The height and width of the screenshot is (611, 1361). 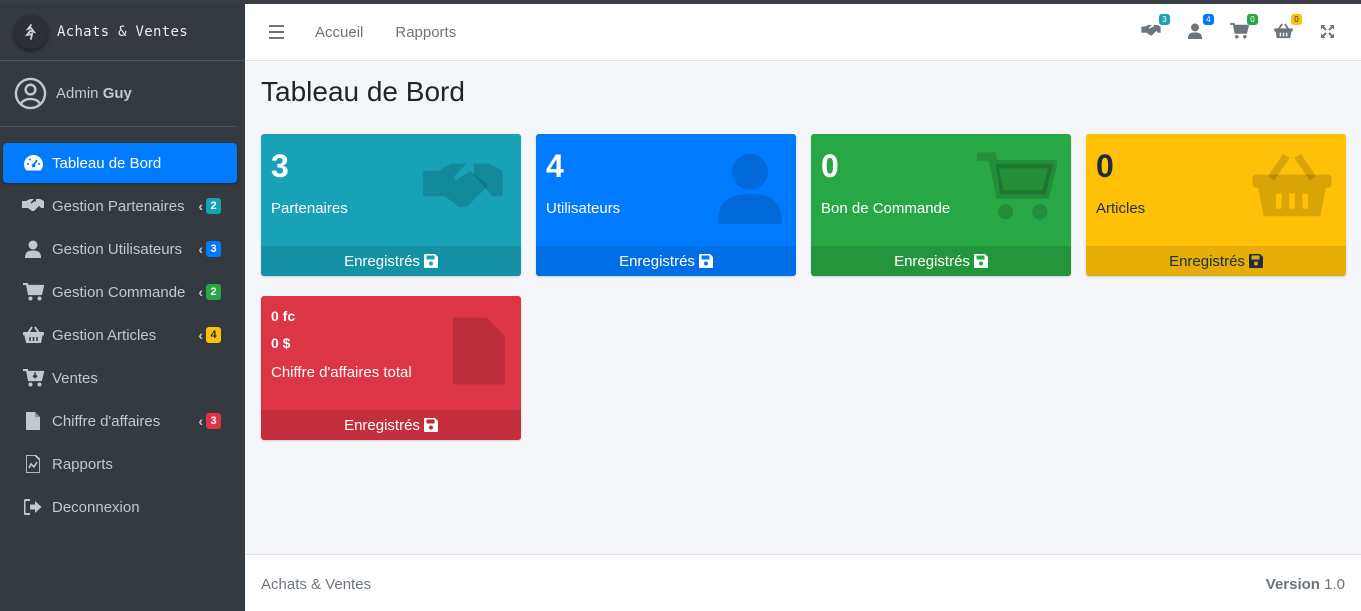 I want to click on notification-badge: 4, so click(x=1208, y=19).